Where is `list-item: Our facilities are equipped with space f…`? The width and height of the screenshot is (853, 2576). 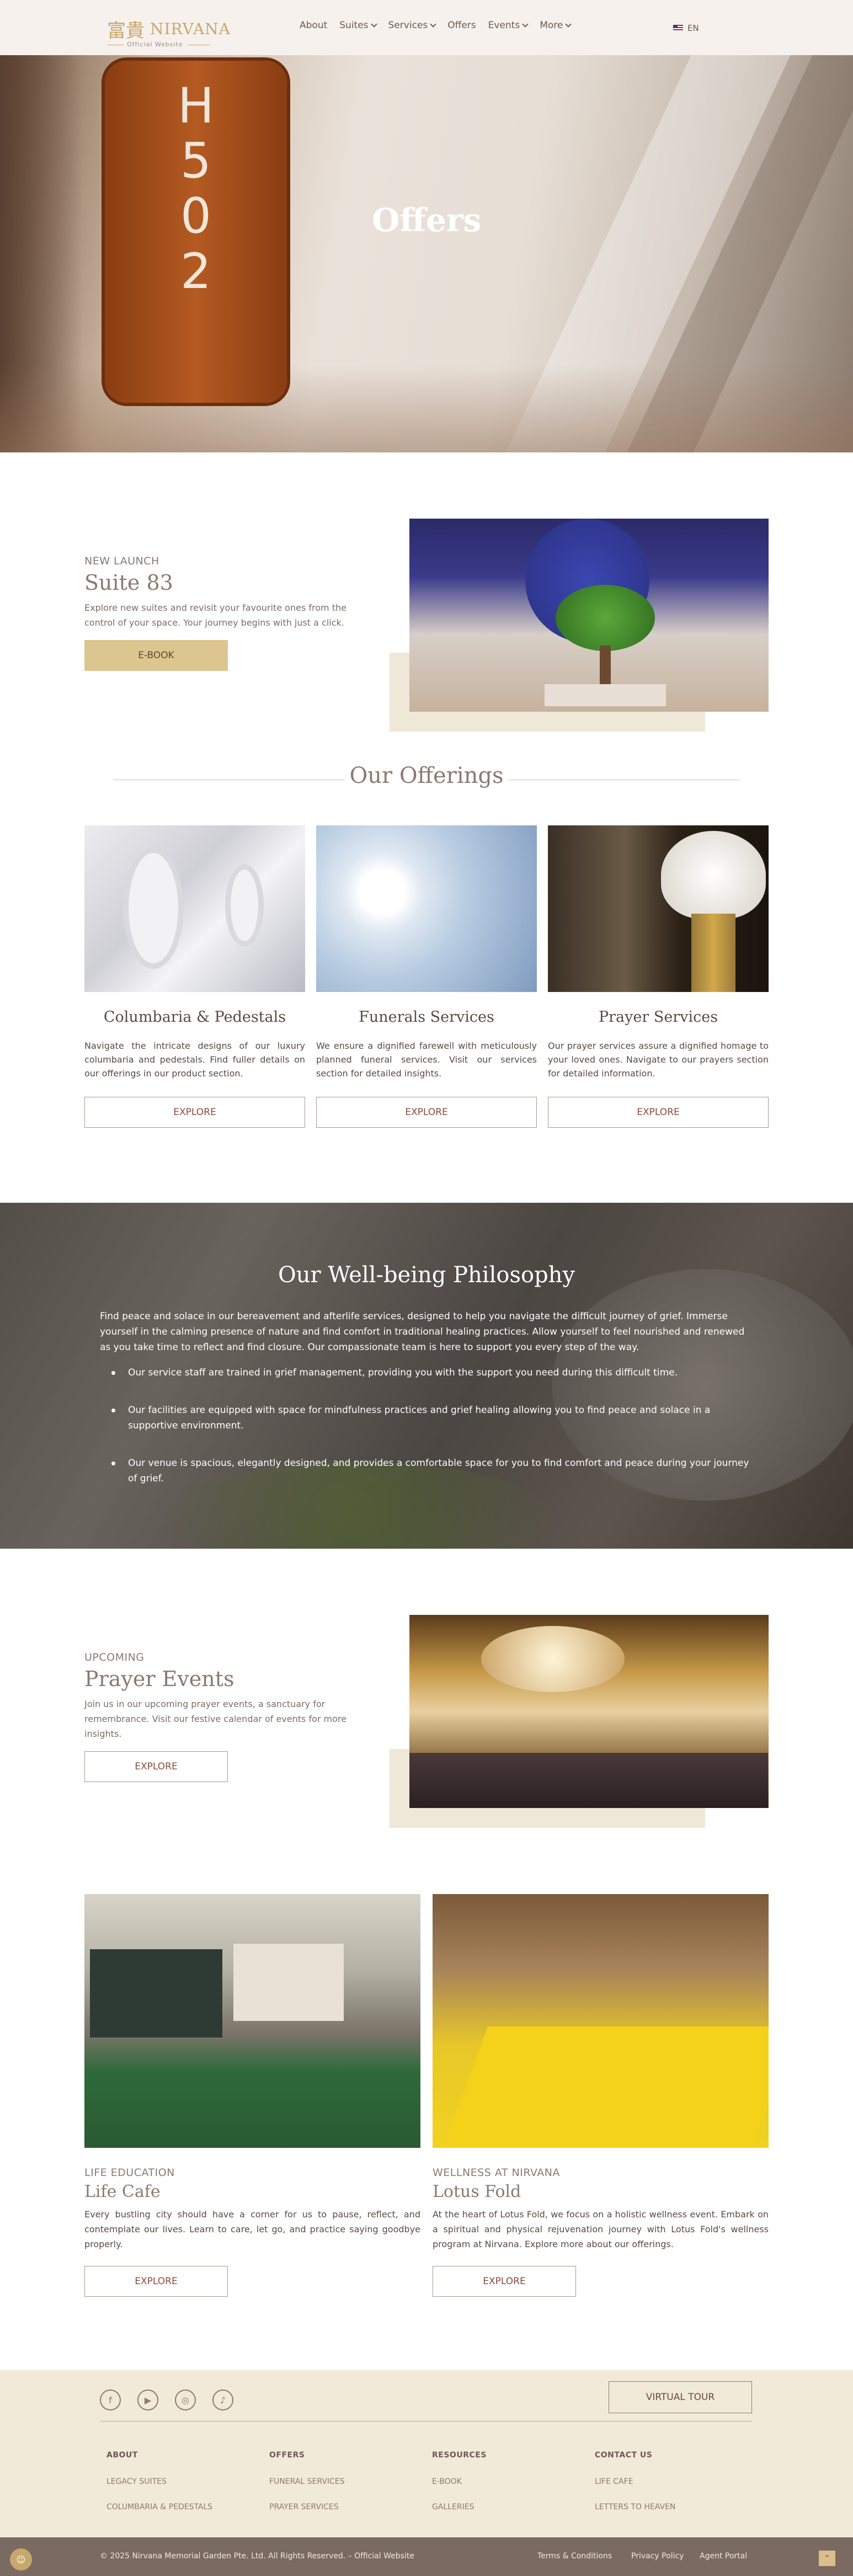 list-item: Our facilities are equipped with space f… is located at coordinates (431, 1417).